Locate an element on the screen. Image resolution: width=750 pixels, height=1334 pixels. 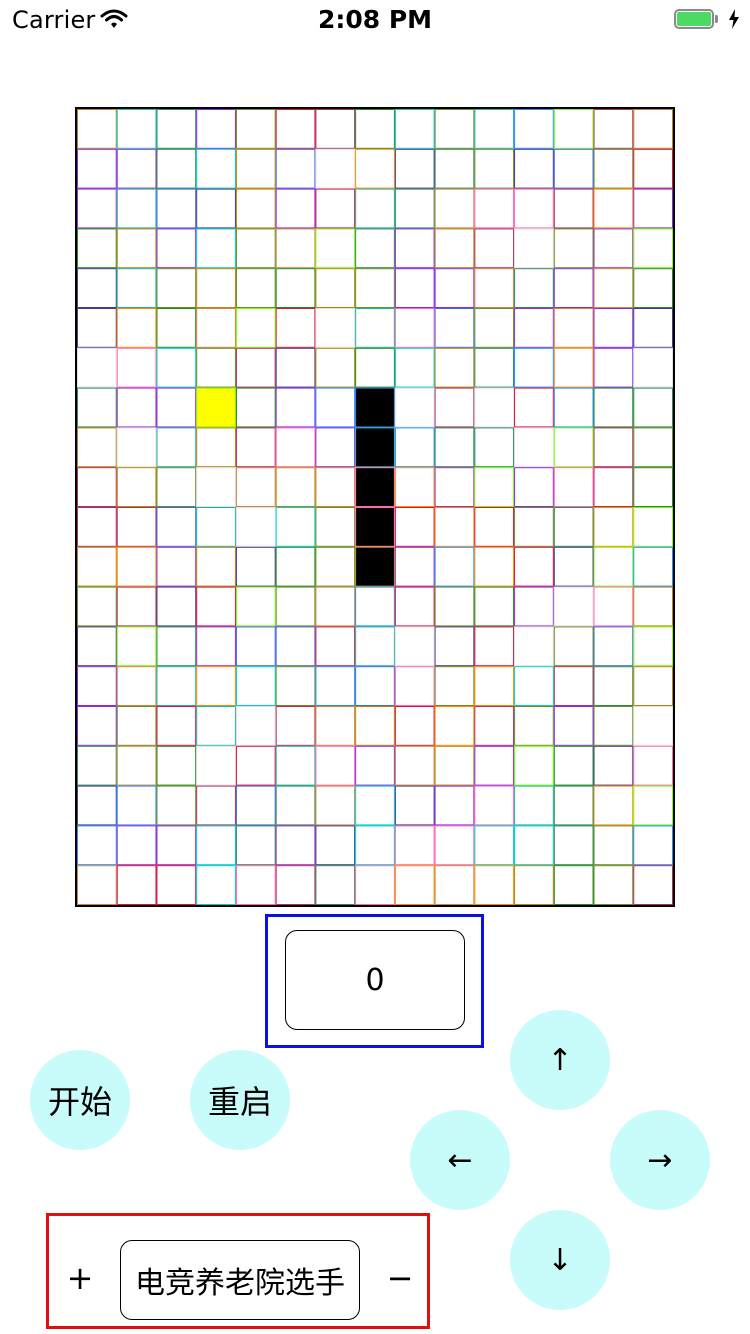
arrow-left-icon: ← is located at coordinates (460, 1160).